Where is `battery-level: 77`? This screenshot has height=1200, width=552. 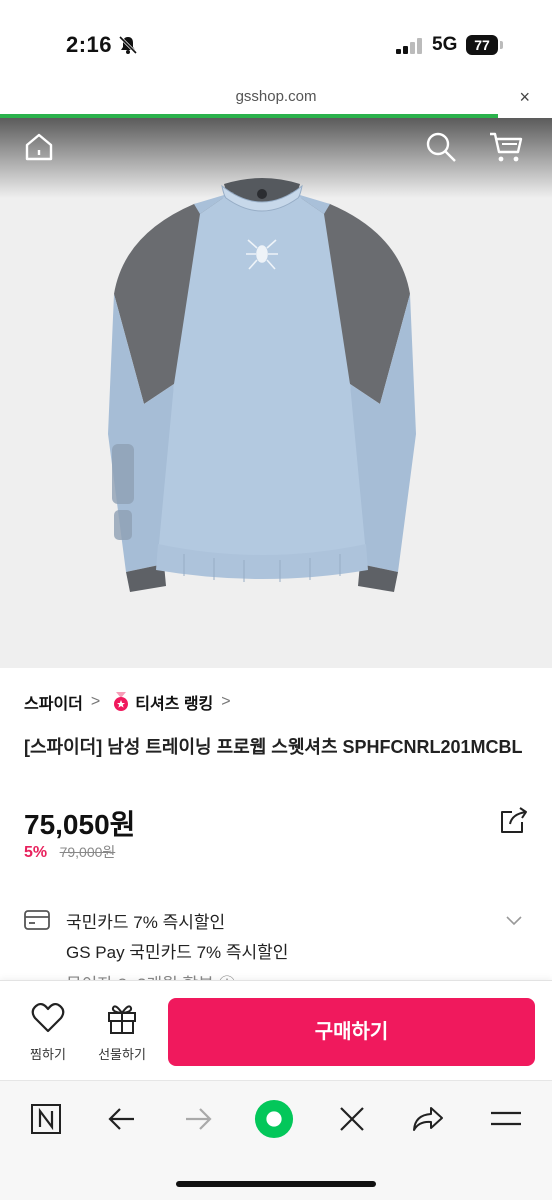 battery-level: 77 is located at coordinates (482, 45).